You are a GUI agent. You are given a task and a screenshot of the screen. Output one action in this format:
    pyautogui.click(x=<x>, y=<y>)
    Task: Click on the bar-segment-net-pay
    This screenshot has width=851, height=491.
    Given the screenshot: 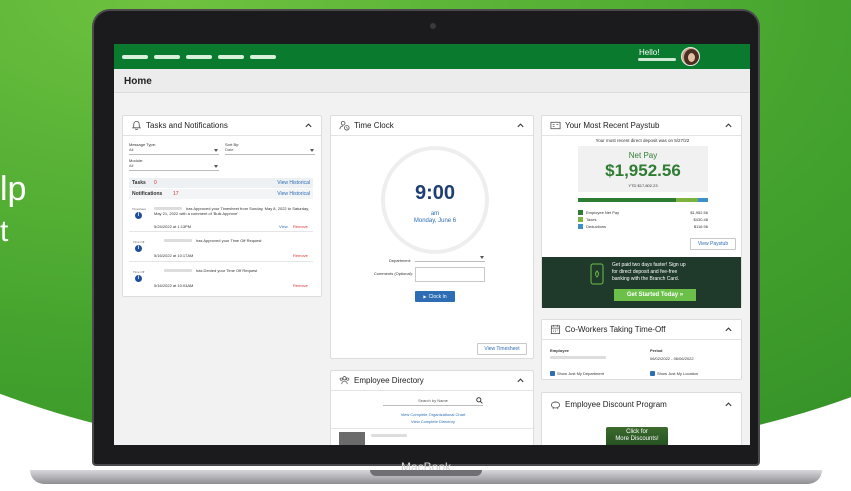 What is the action you would take?
    pyautogui.click(x=627, y=200)
    